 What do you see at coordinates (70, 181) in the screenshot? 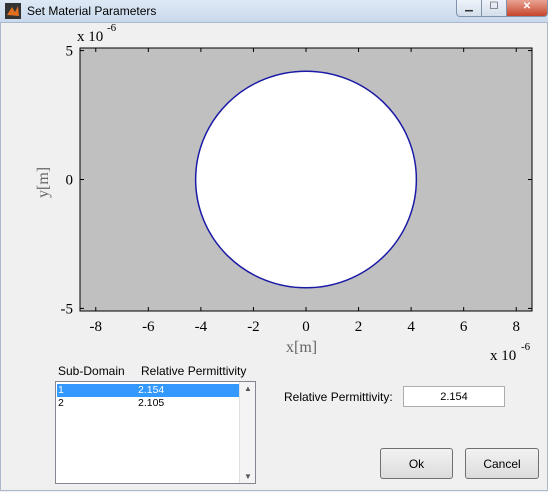
I see `y-tick-label: 0` at bounding box center [70, 181].